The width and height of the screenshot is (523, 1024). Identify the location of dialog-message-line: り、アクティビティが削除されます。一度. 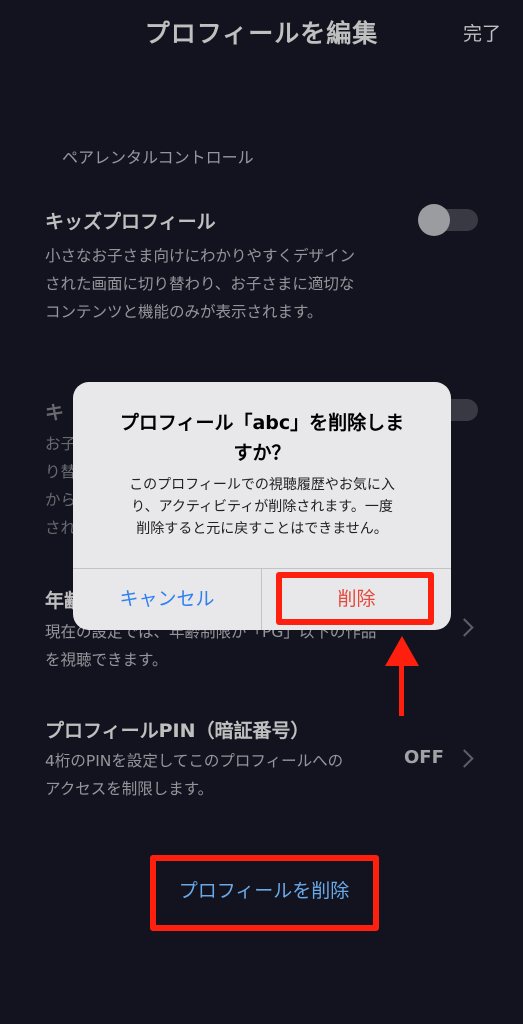
(262, 507).